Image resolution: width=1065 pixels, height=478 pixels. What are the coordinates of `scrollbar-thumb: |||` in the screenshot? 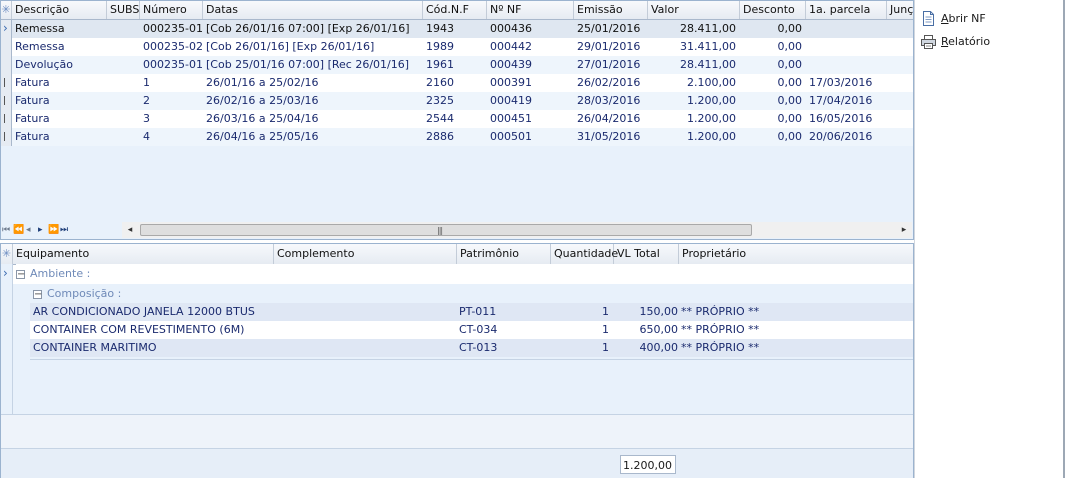 It's located at (446, 230).